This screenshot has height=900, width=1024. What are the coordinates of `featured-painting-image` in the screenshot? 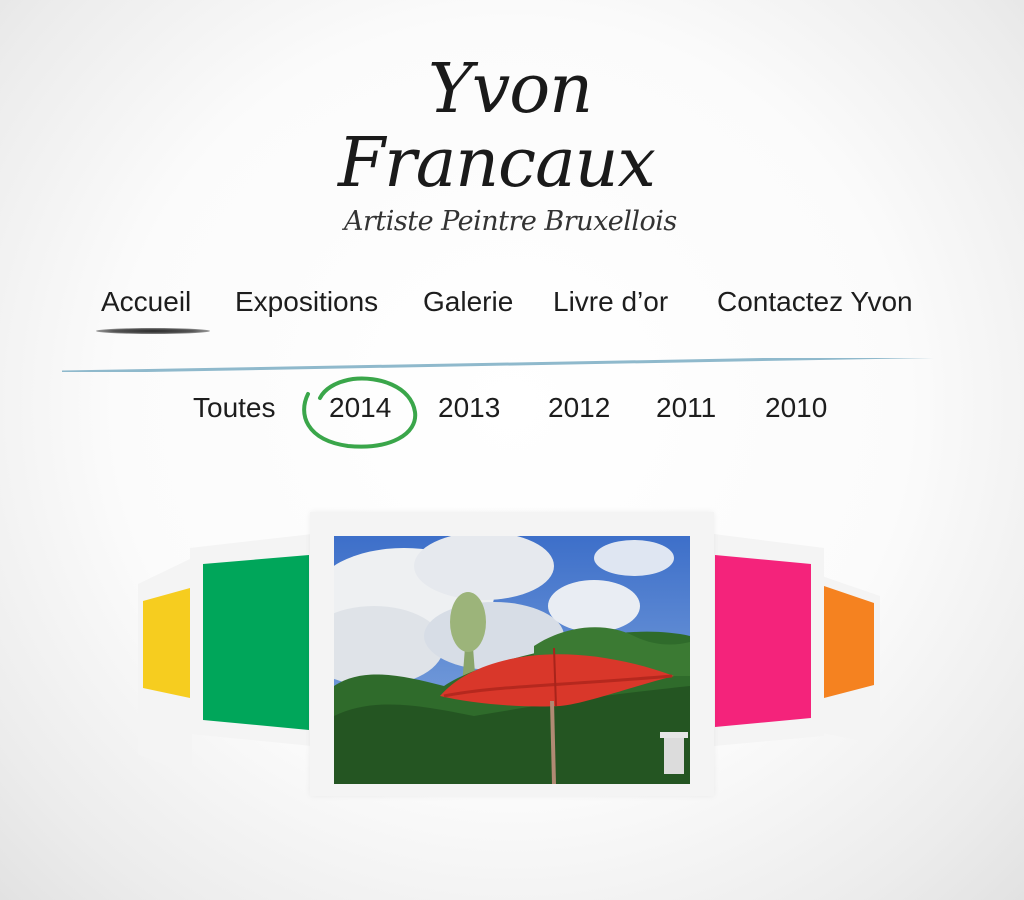 It's located at (512, 660).